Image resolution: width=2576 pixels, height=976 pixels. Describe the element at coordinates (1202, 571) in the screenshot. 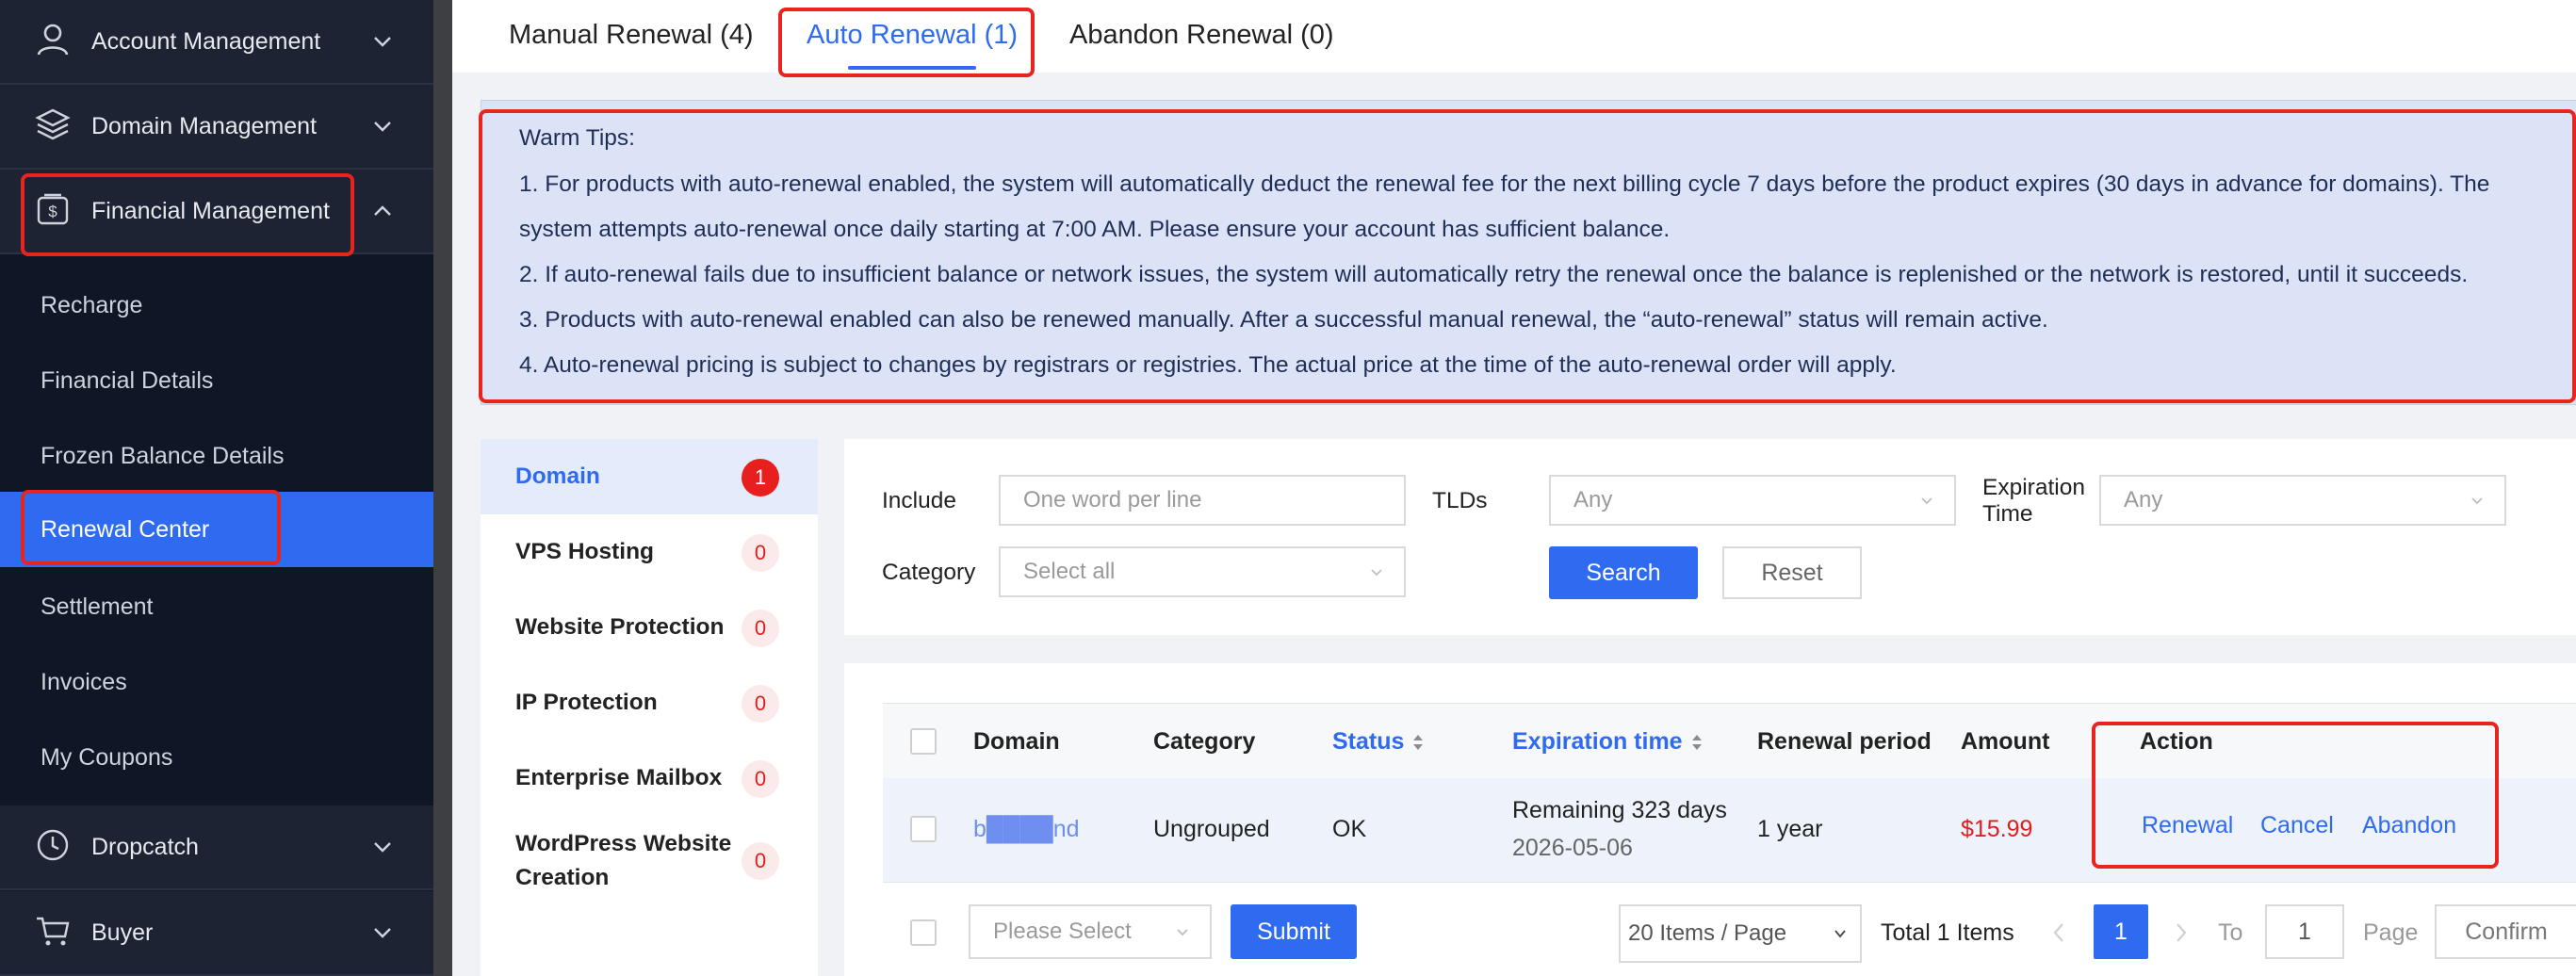

I see `category-select: Select all` at that location.